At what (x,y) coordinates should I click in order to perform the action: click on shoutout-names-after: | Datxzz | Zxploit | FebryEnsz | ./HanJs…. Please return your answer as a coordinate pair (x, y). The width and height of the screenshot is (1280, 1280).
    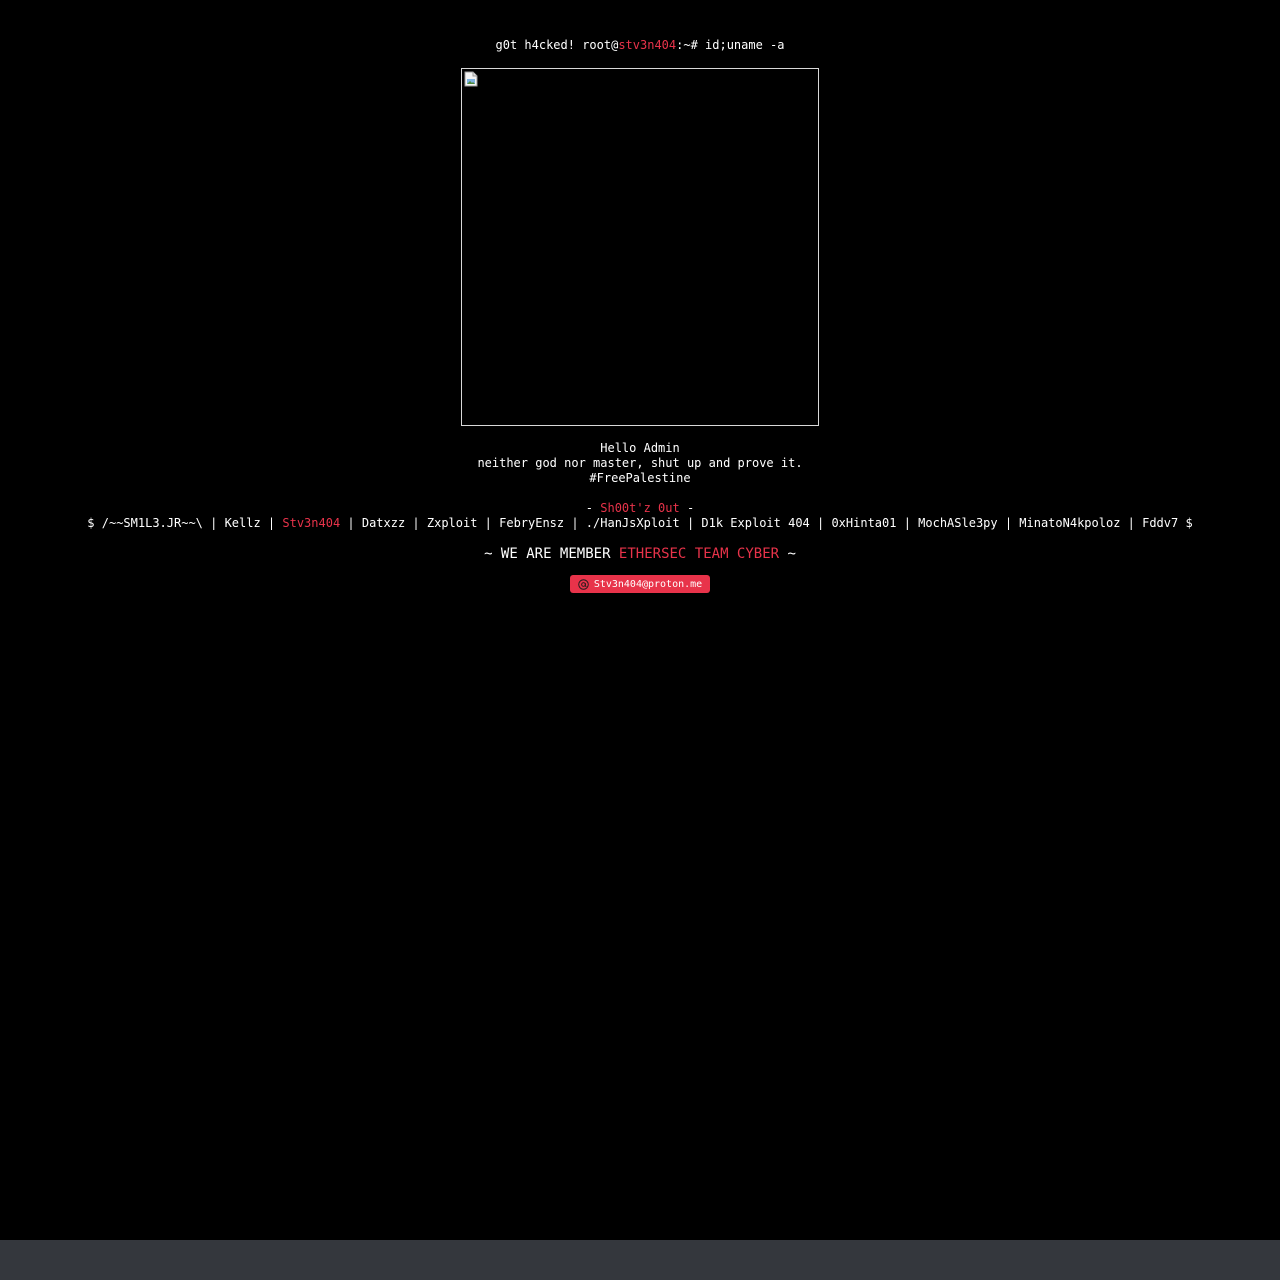
    Looking at the image, I should click on (766, 523).